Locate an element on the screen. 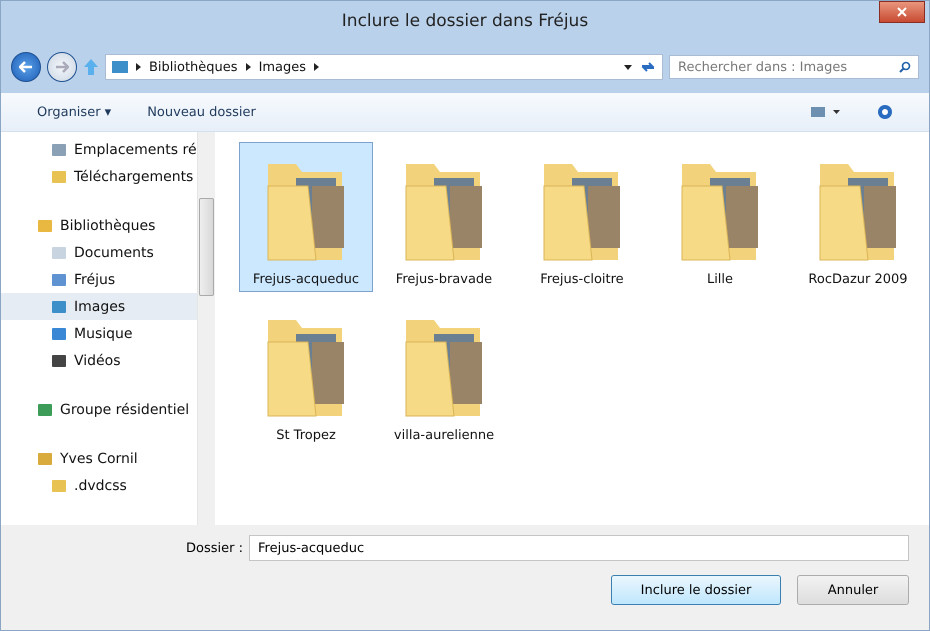 Image resolution: width=930 pixels, height=631 pixels. folder-item: Frejus-cloitre is located at coordinates (582, 217).